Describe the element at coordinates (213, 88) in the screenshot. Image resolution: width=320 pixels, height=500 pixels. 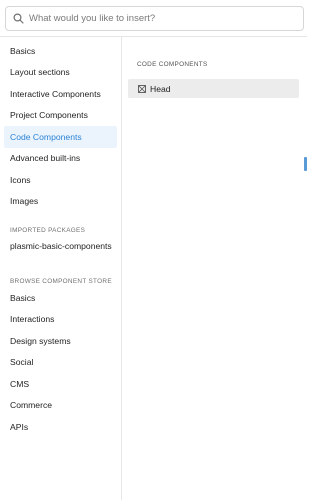
I see `component-item-head: Head` at that location.